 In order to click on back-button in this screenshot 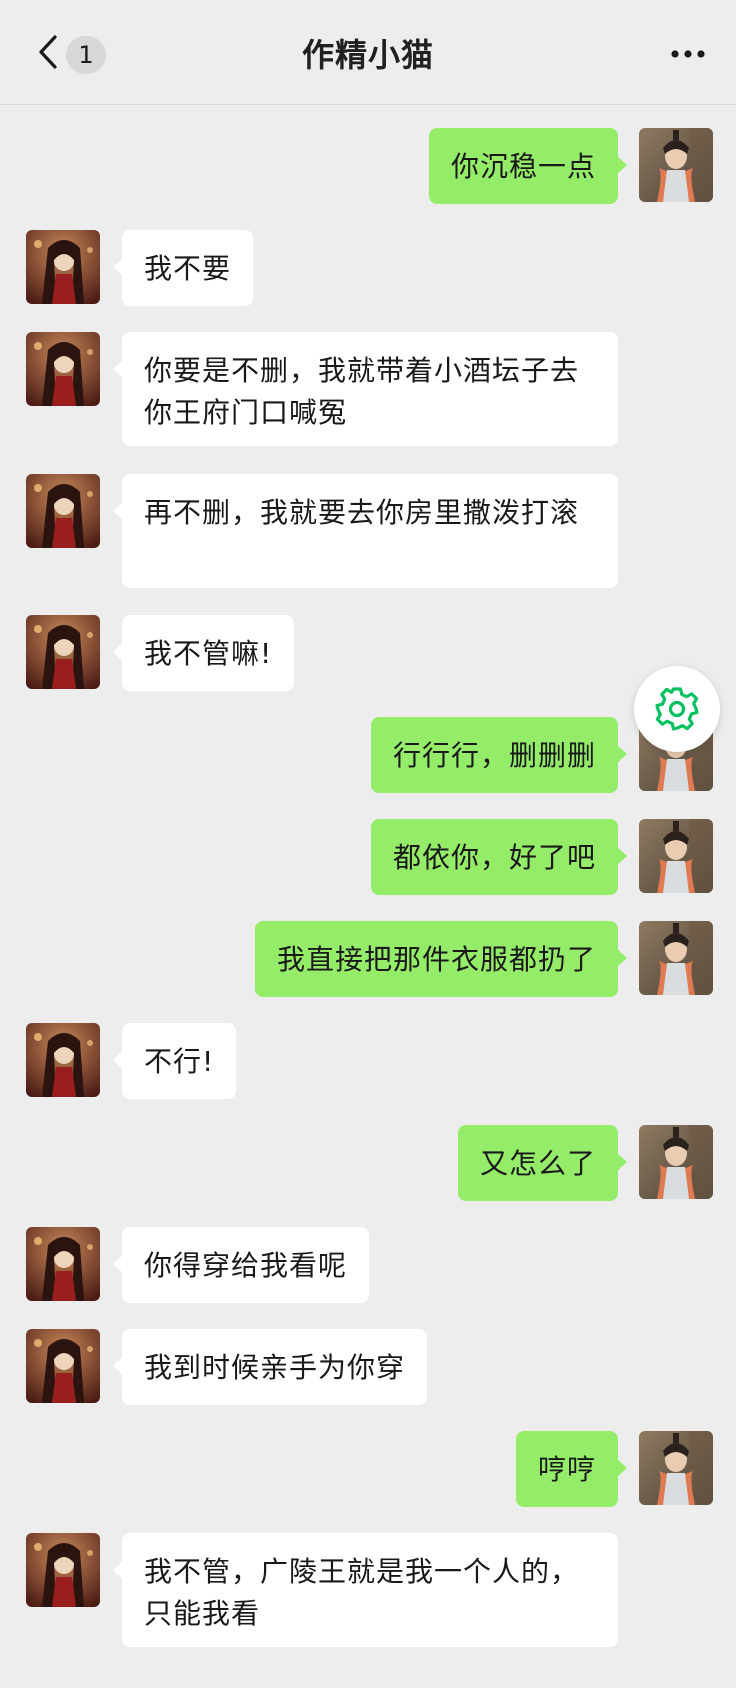, I will do `click(48, 52)`.